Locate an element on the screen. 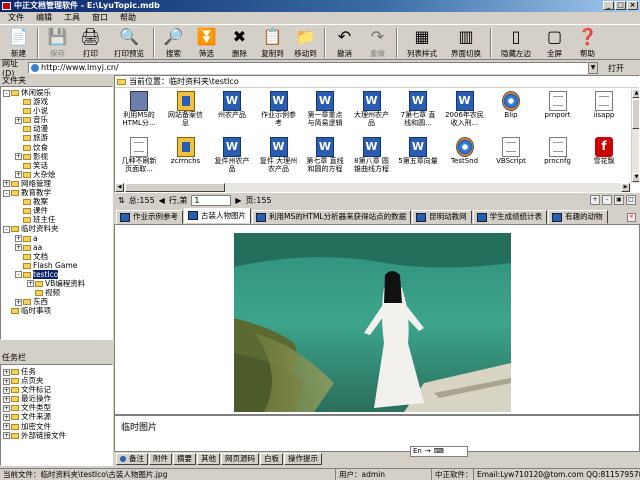 The width and height of the screenshot is (640, 480). document-tab: 学生成绩统计表 is located at coordinates (510, 217).